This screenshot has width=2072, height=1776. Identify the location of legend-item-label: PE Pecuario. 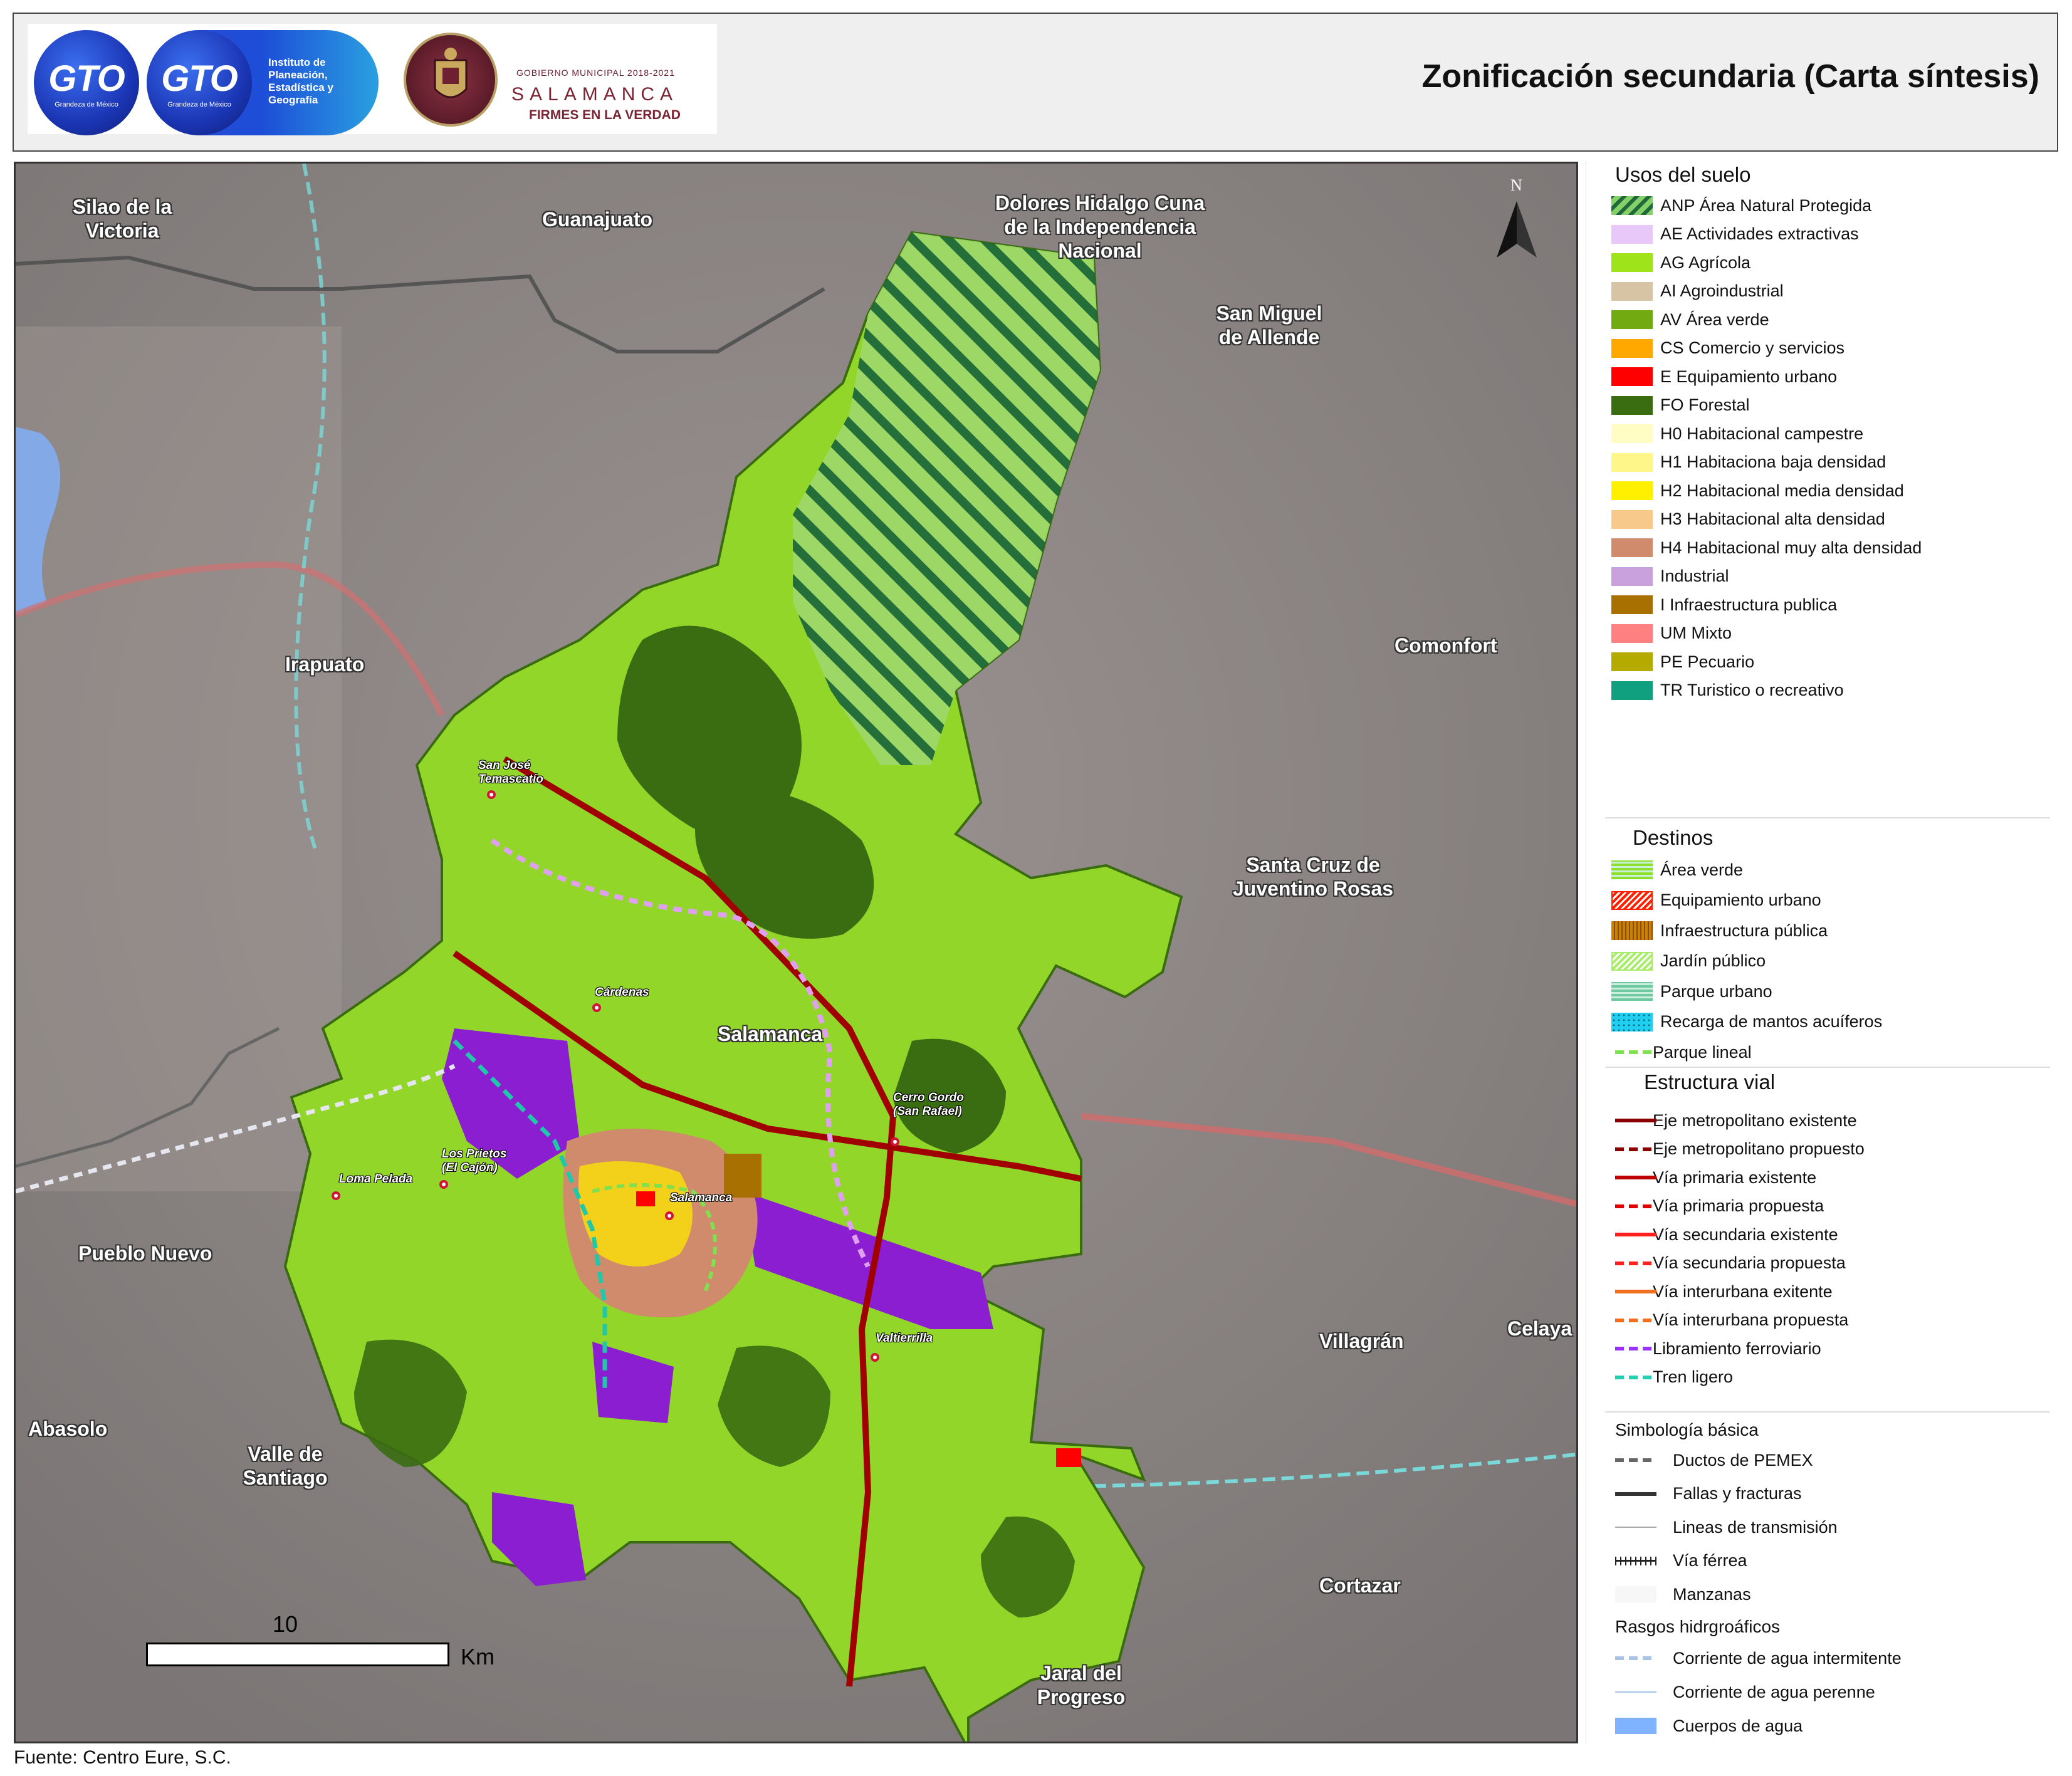
(1707, 661).